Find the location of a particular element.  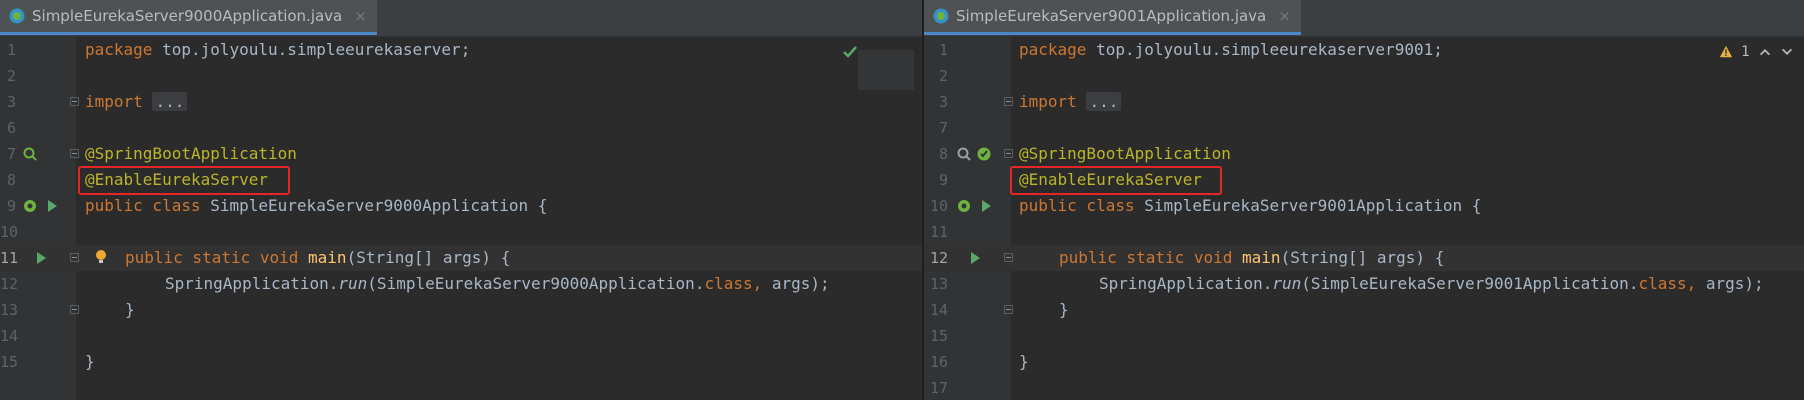

annotation: @SpringBootApplication is located at coordinates (1125, 153).